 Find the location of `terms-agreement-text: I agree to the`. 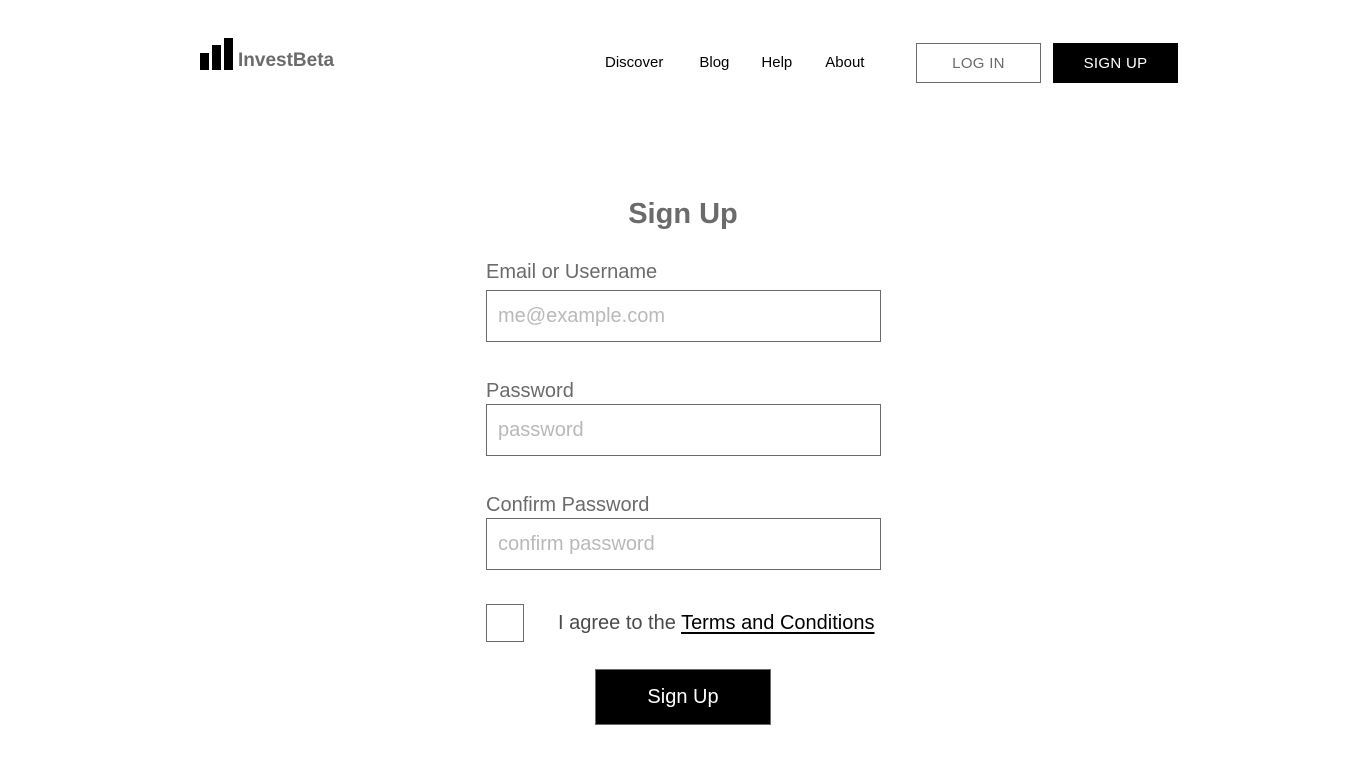

terms-agreement-text: I agree to the is located at coordinates (620, 623).